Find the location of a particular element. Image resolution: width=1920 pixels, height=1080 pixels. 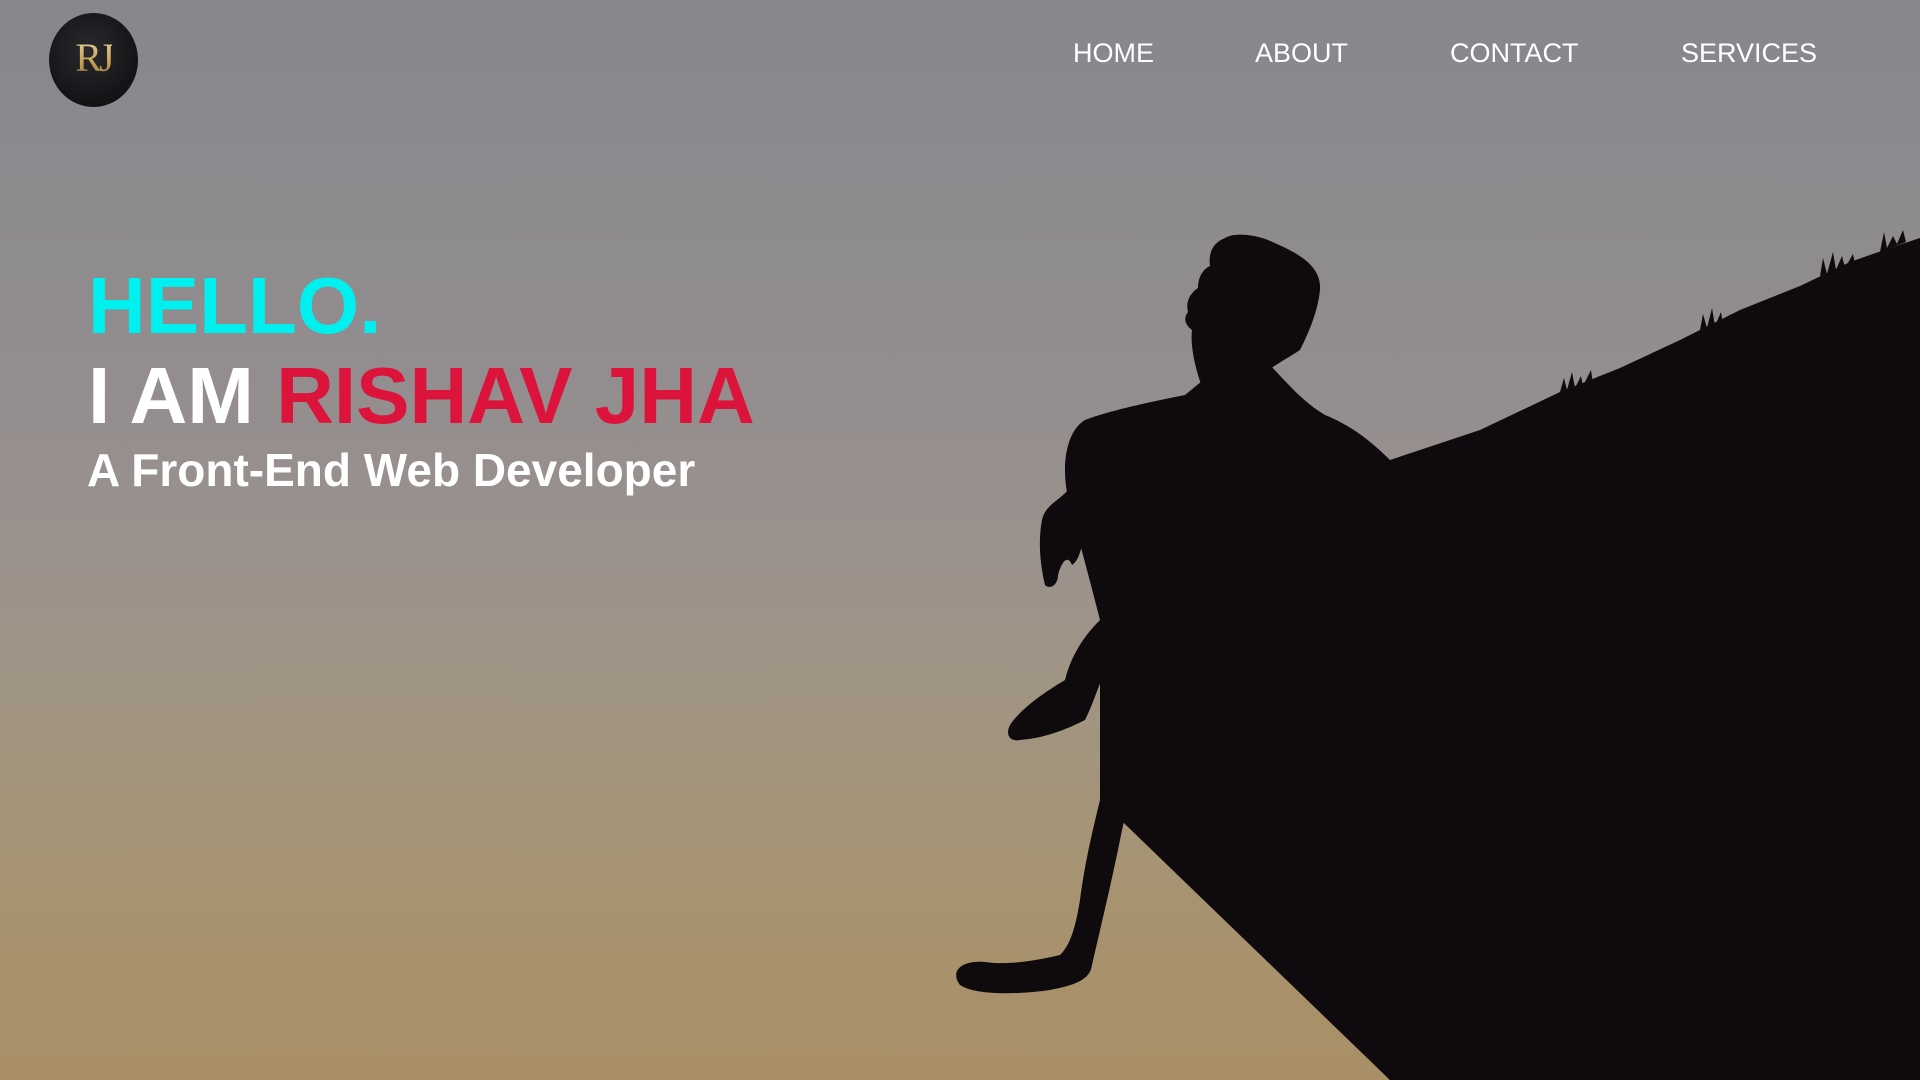

hero-role: A Front-End Web Developer is located at coordinates (391, 470).